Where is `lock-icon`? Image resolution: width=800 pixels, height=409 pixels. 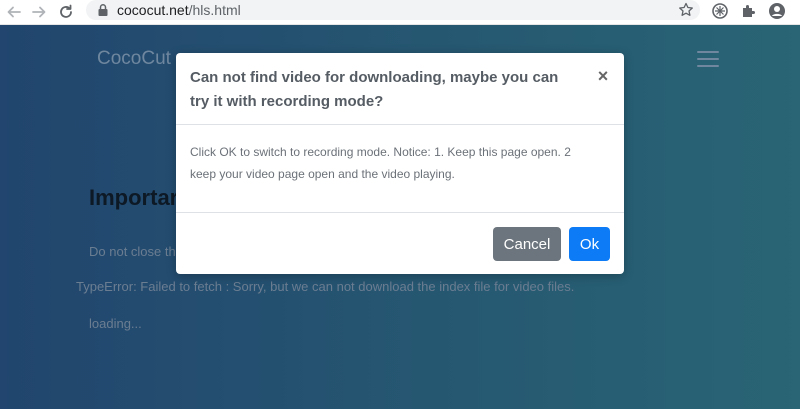
lock-icon is located at coordinates (103, 10).